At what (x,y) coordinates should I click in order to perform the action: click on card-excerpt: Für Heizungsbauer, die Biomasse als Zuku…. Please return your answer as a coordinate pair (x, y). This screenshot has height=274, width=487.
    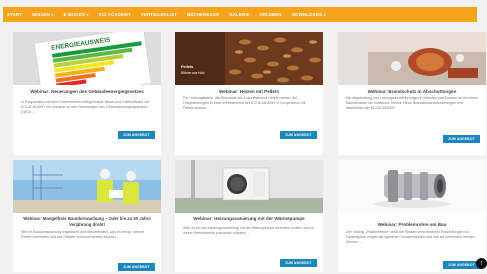
    Looking at the image, I should click on (244, 103).